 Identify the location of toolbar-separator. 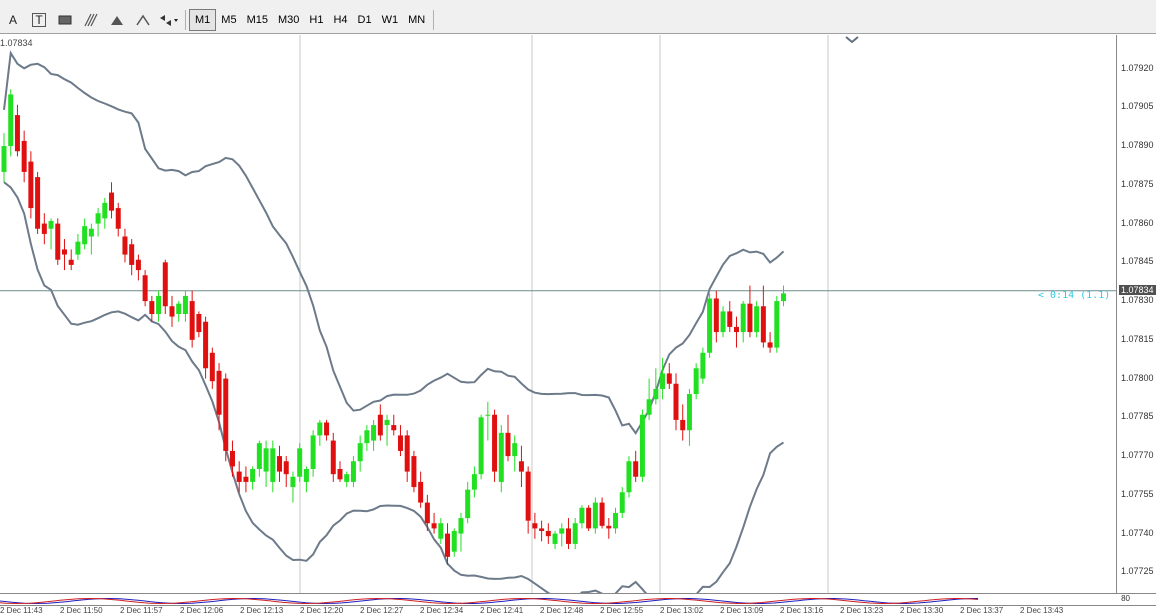
(185, 19).